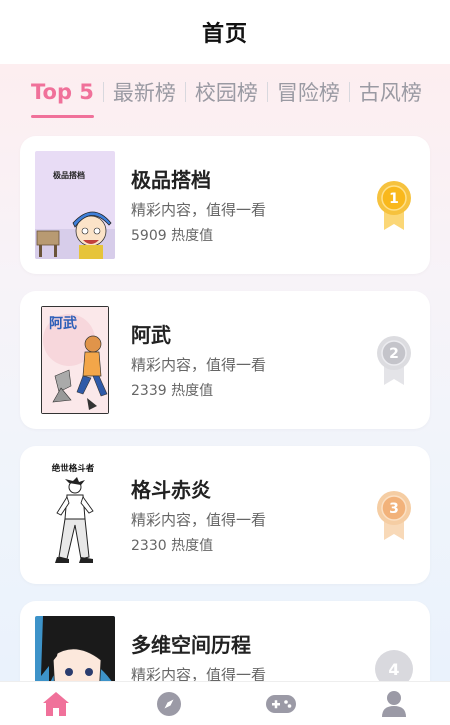 The image size is (450, 725). I want to click on book-info: 多维空间历程 精彩内容，值得一看, so click(198, 656).